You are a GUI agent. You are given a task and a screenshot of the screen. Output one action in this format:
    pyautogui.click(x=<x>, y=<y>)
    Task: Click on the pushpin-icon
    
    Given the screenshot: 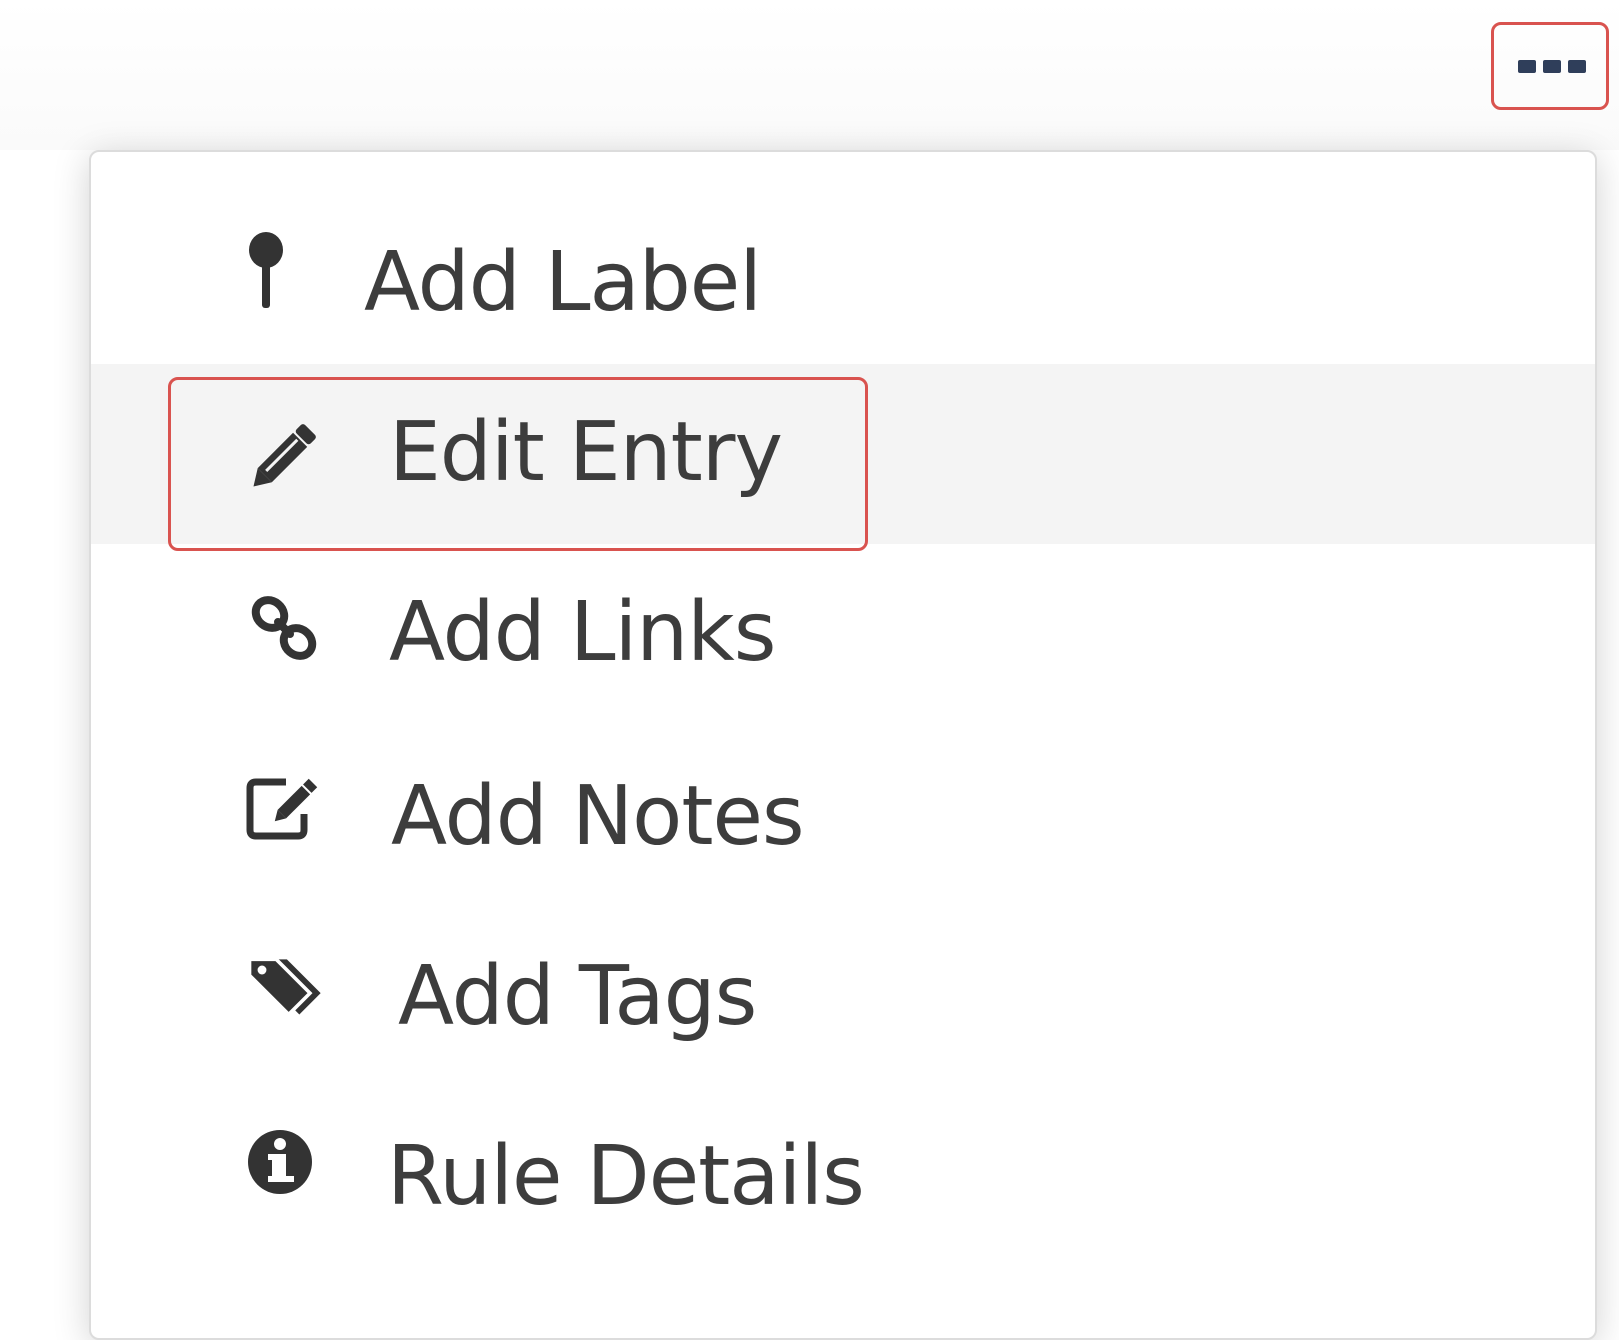 What is the action you would take?
    pyautogui.click(x=286, y=272)
    